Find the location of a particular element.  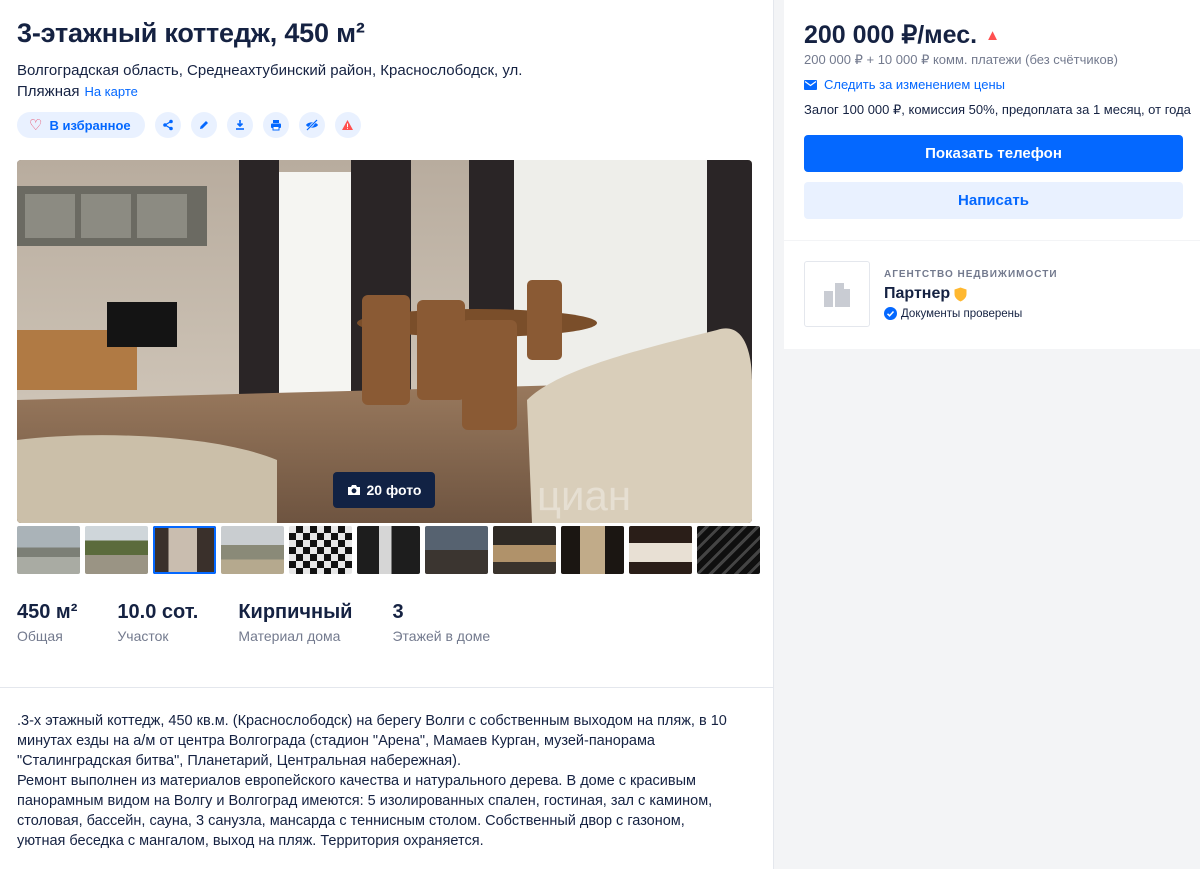

thumbnail-strip is located at coordinates (388, 550).